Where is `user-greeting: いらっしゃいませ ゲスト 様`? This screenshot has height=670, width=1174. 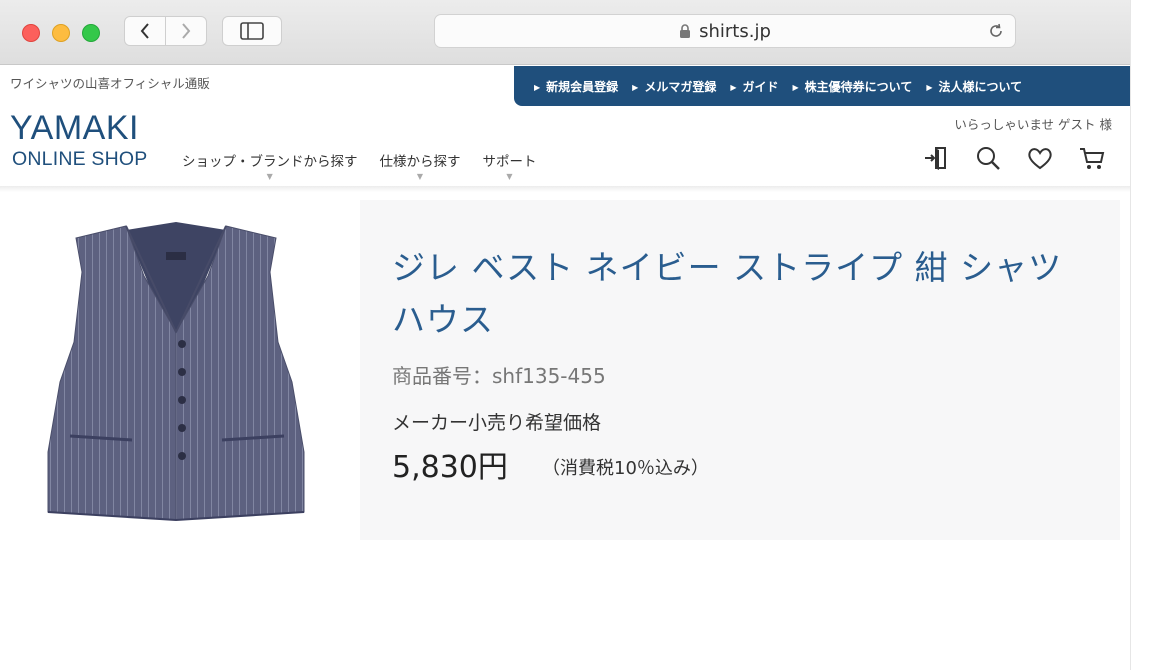 user-greeting: いらっしゃいませ ゲスト 様 is located at coordinates (1033, 124).